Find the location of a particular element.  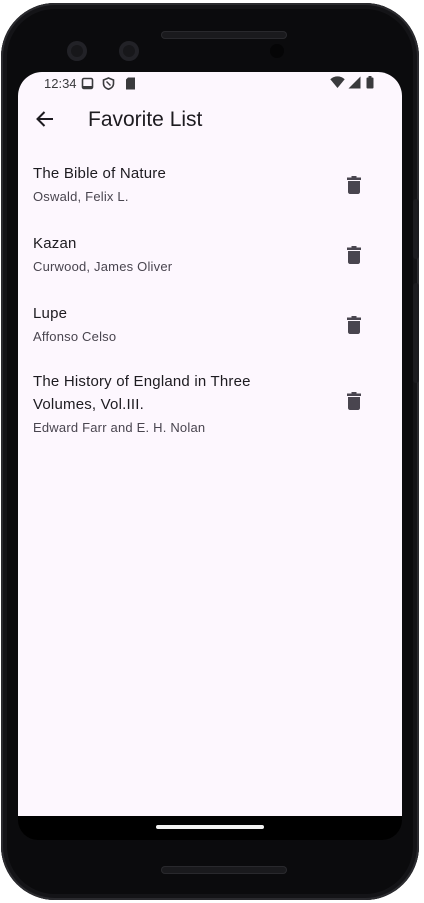

sd-card-icon is located at coordinates (130, 85).